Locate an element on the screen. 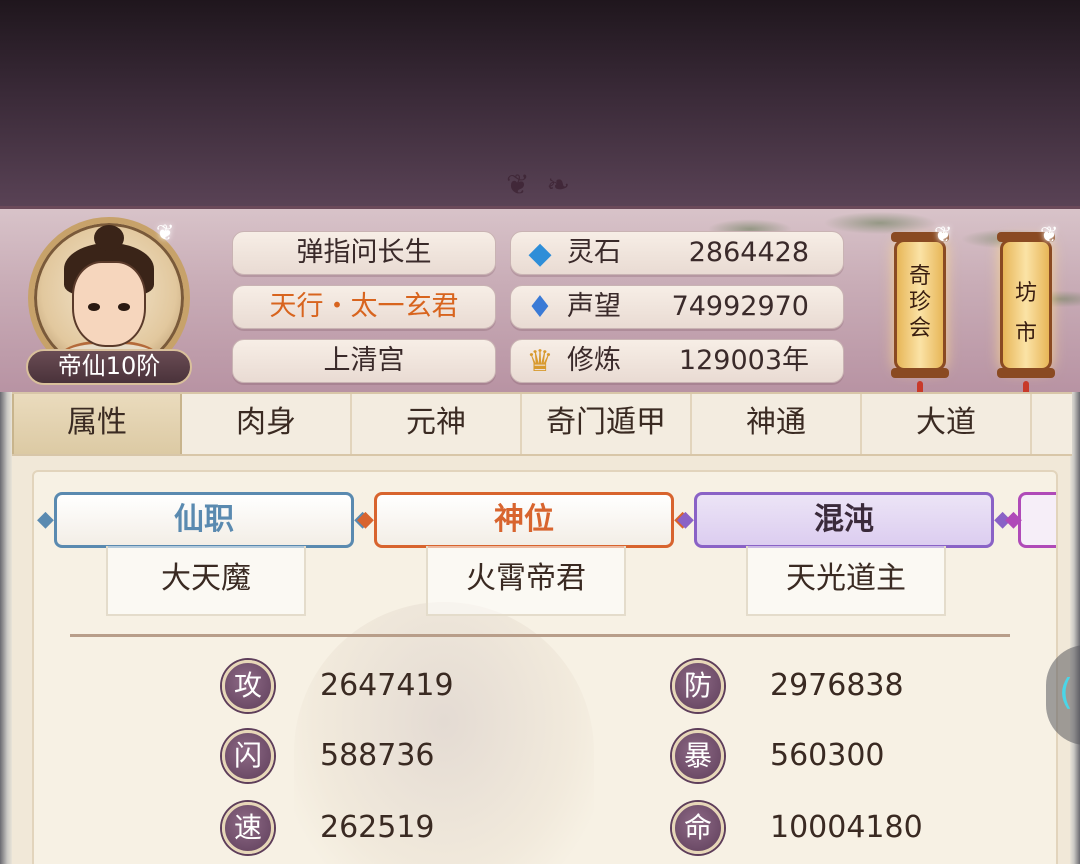  cultivation-icon: ♛ is located at coordinates (540, 361).